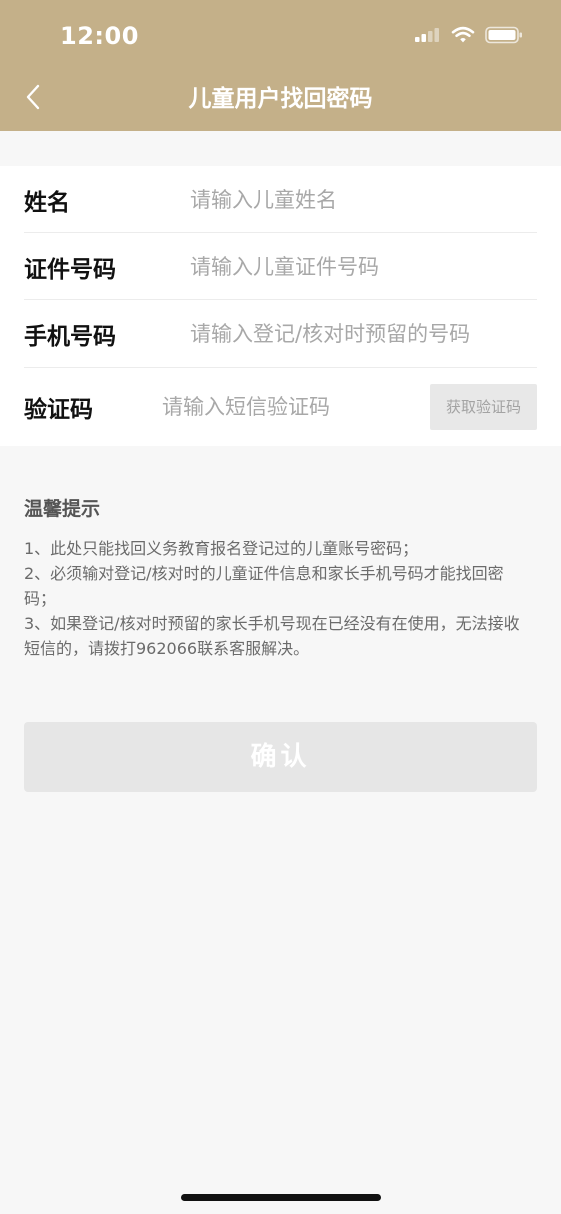  What do you see at coordinates (363, 334) in the screenshot?
I see `phone-input` at bounding box center [363, 334].